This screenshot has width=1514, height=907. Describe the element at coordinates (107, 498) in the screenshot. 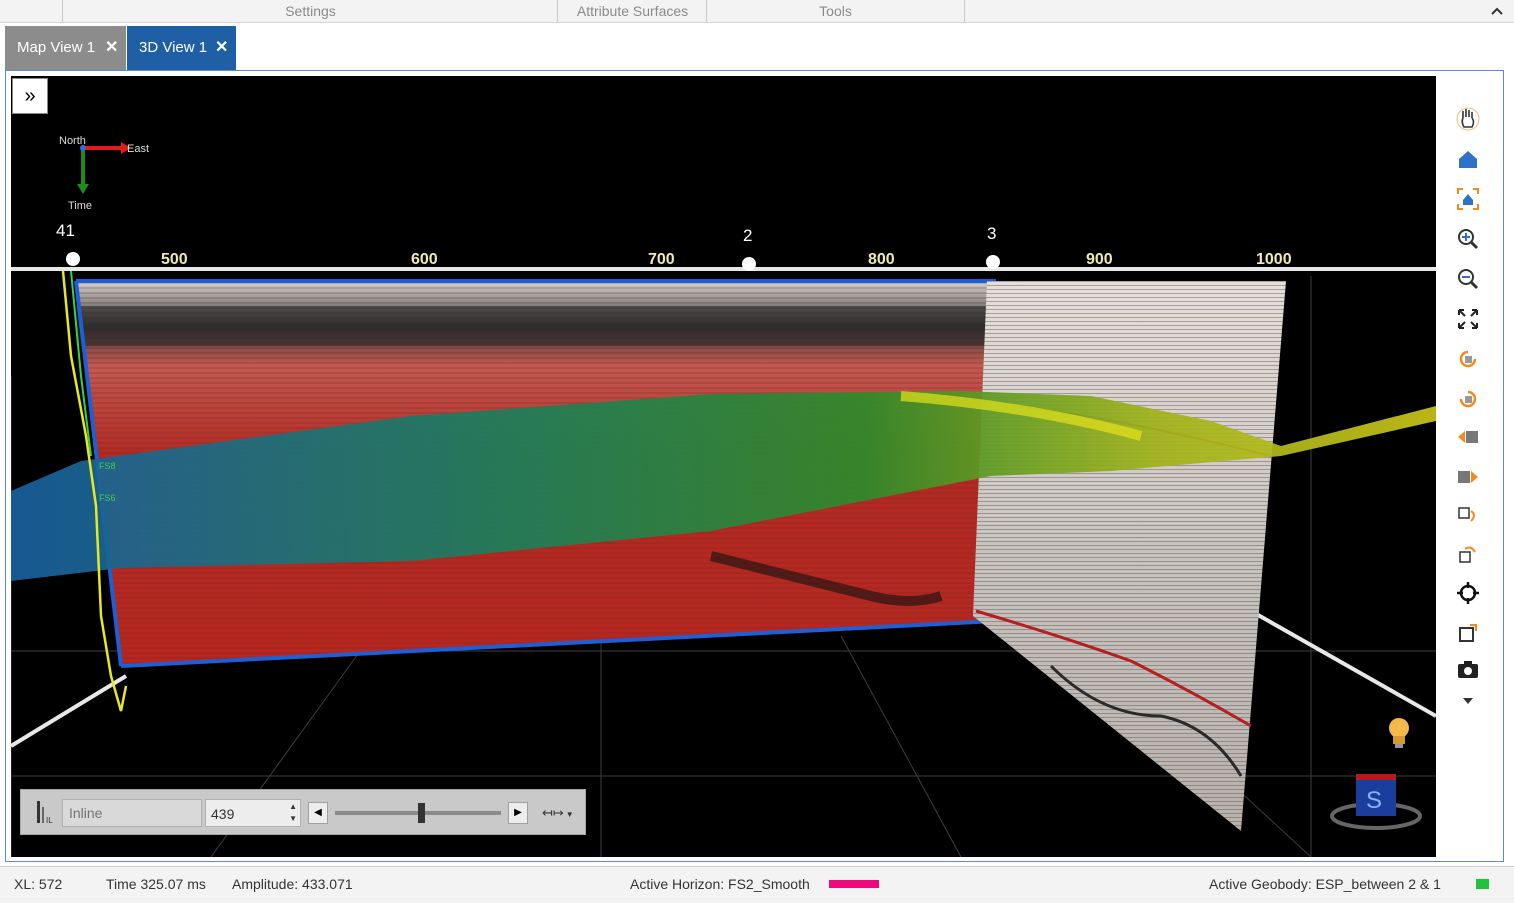

I see `horizon-label: FS6` at that location.